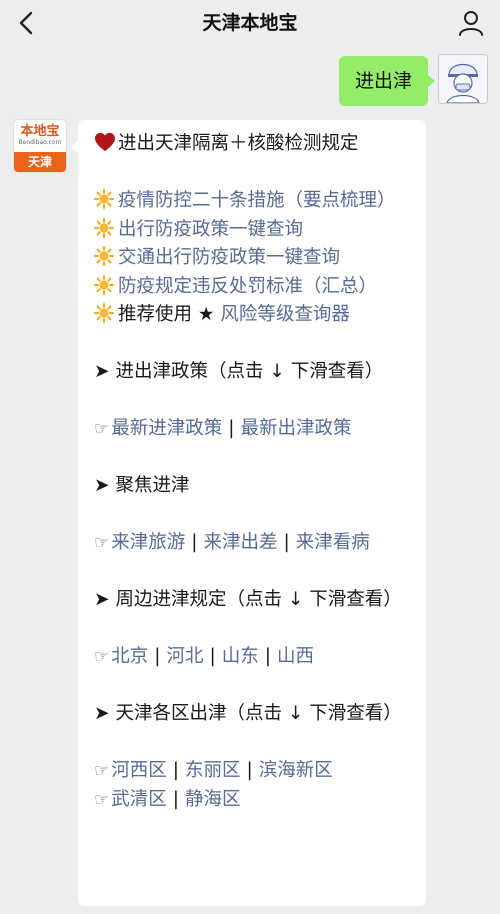 The width and height of the screenshot is (500, 914). I want to click on account-avatar: 本地宝 Bendibao.com 天津, so click(40, 146).